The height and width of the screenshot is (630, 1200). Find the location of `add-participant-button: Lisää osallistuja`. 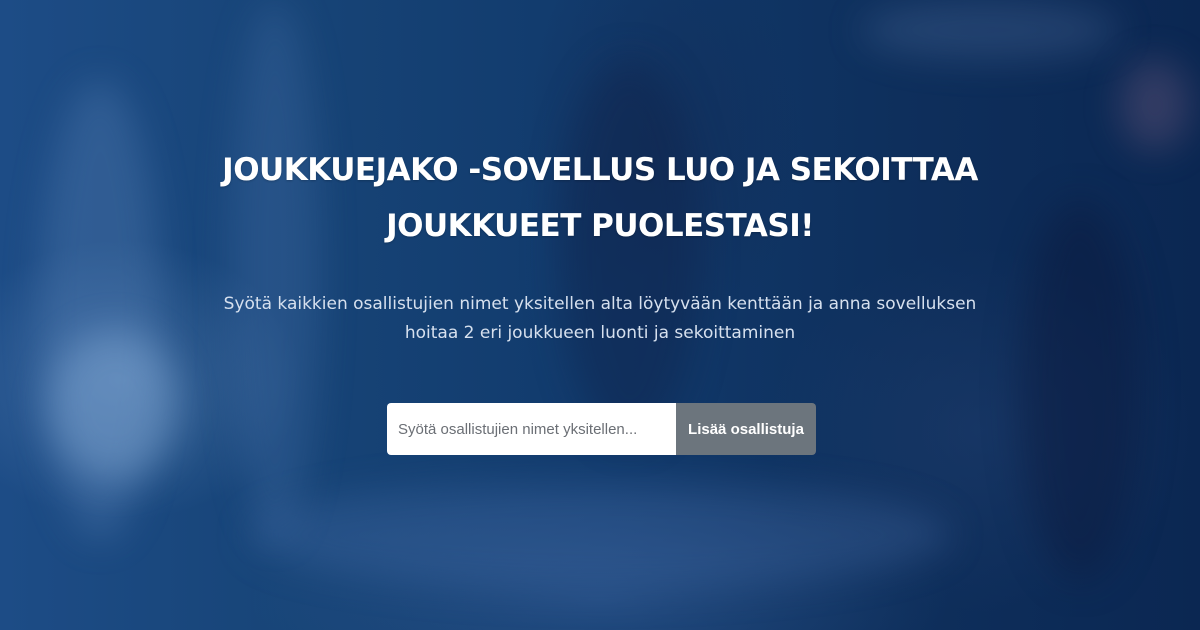

add-participant-button: Lisää osallistuja is located at coordinates (746, 429).